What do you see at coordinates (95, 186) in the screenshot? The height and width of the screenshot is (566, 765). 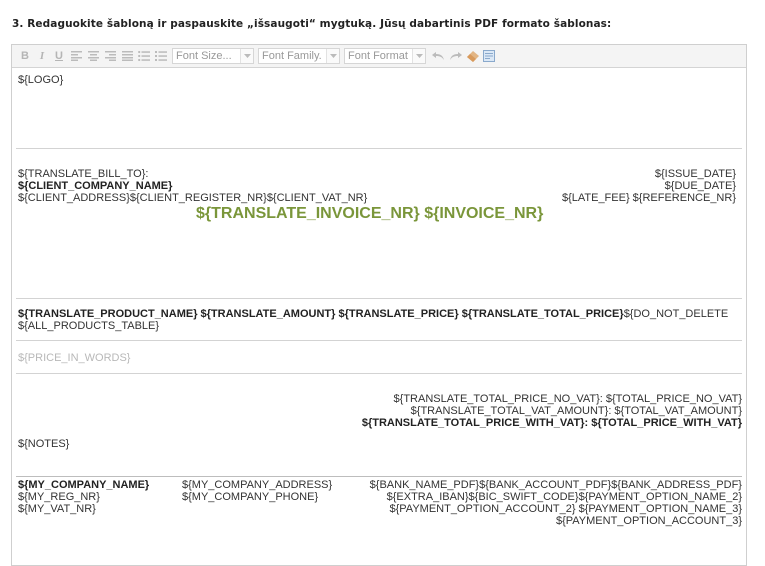 I see `client-company-name: ${CLIENT_COMPANY_NAME}` at bounding box center [95, 186].